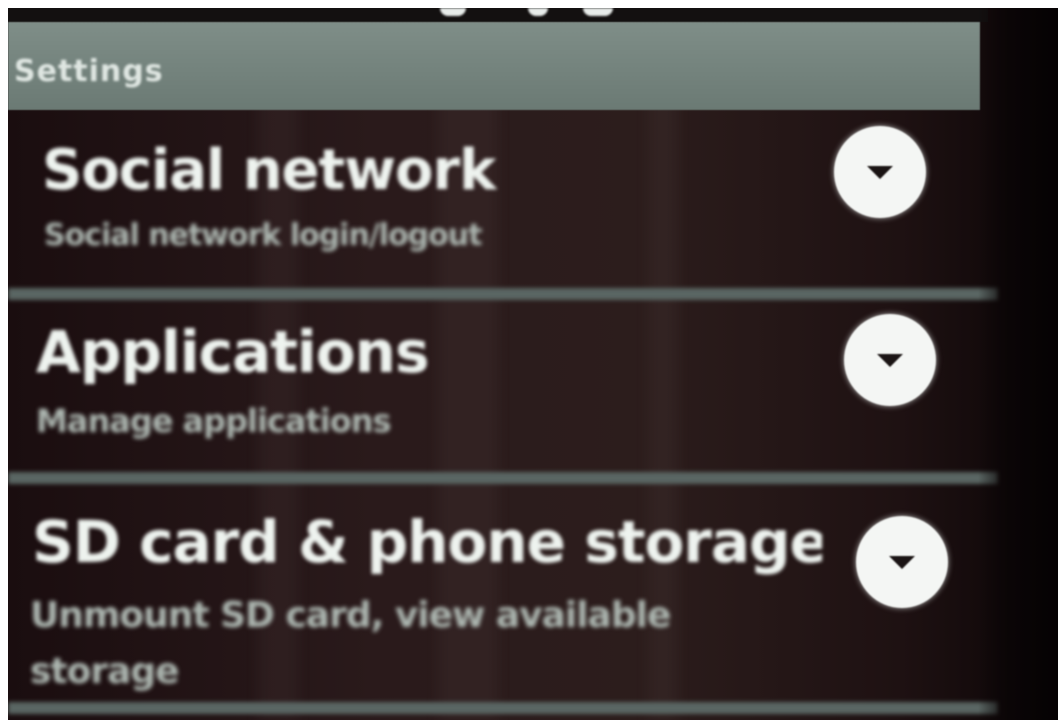  What do you see at coordinates (350, 643) in the screenshot?
I see `setting-summary: Unmount SD card, view available storage` at bounding box center [350, 643].